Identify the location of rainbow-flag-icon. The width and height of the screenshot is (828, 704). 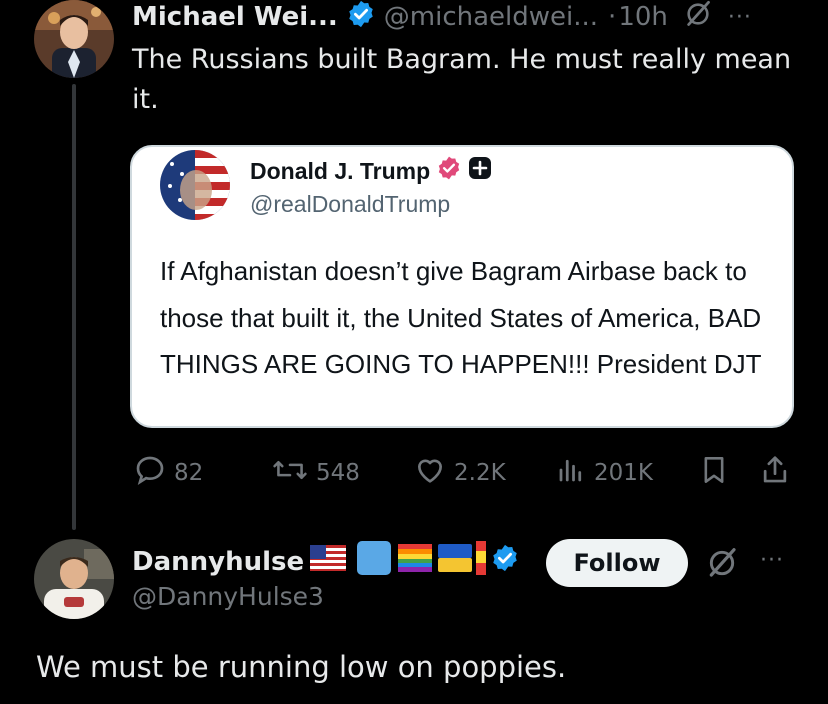
(415, 561).